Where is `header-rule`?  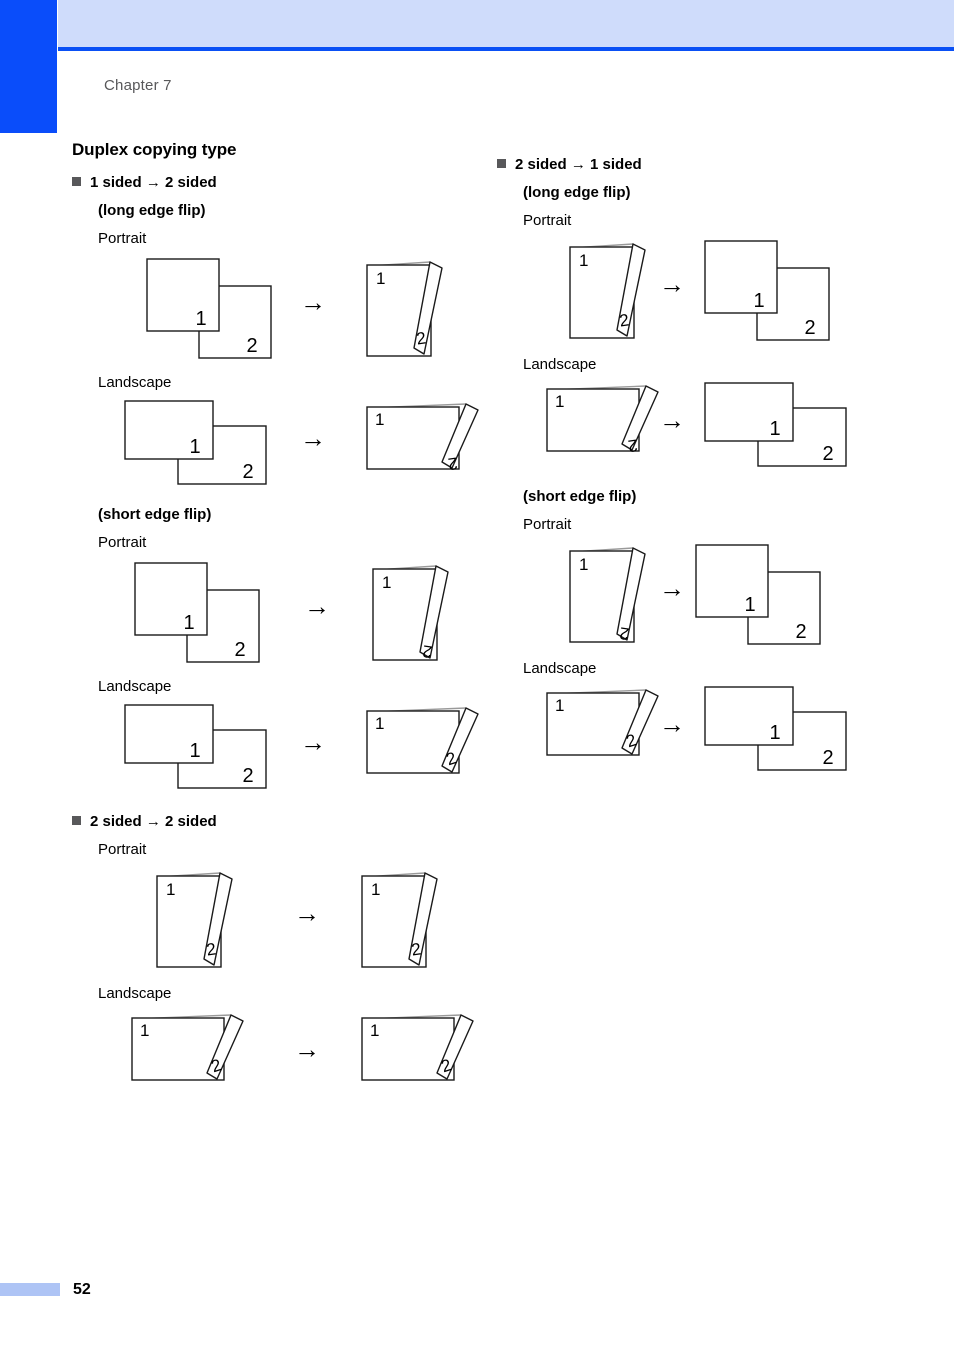 header-rule is located at coordinates (506, 49).